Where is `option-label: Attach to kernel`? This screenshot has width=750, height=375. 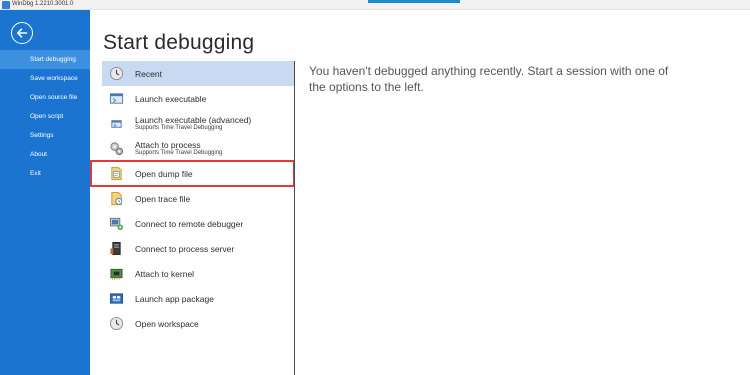
option-label: Attach to kernel is located at coordinates (165, 273).